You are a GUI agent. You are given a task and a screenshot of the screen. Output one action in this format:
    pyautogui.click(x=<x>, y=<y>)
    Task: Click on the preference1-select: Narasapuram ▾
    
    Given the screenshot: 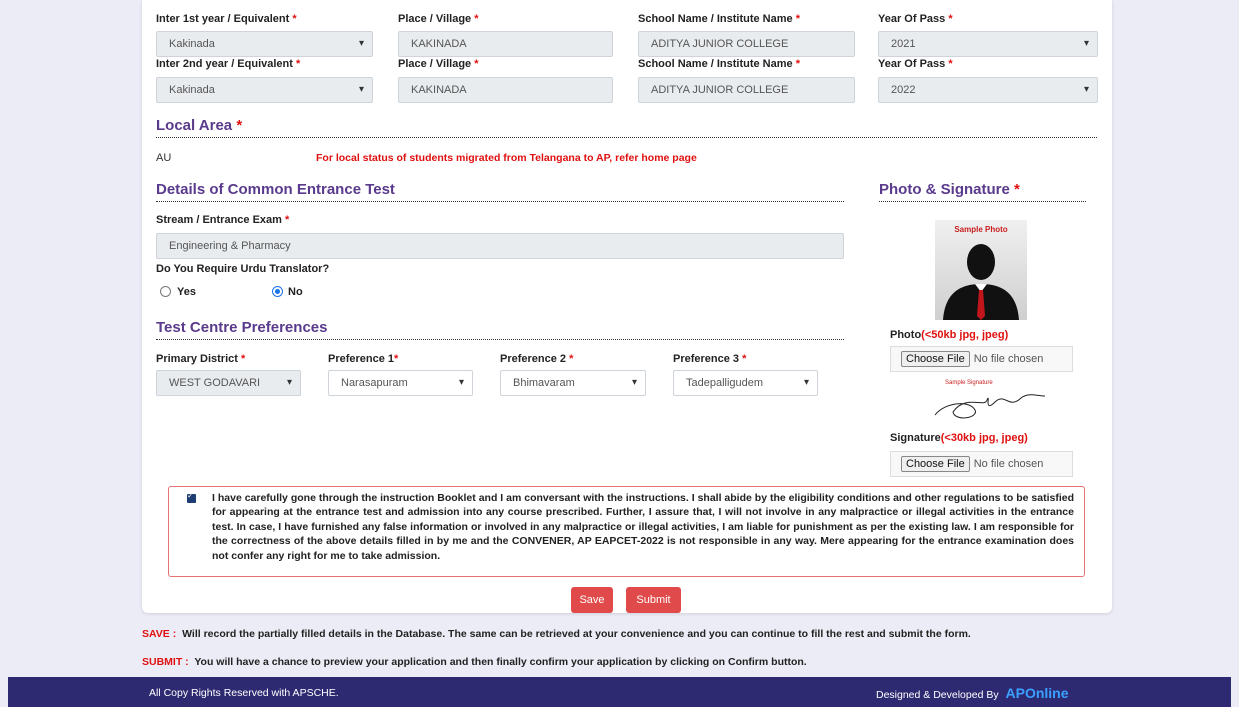 What is the action you would take?
    pyautogui.click(x=400, y=383)
    